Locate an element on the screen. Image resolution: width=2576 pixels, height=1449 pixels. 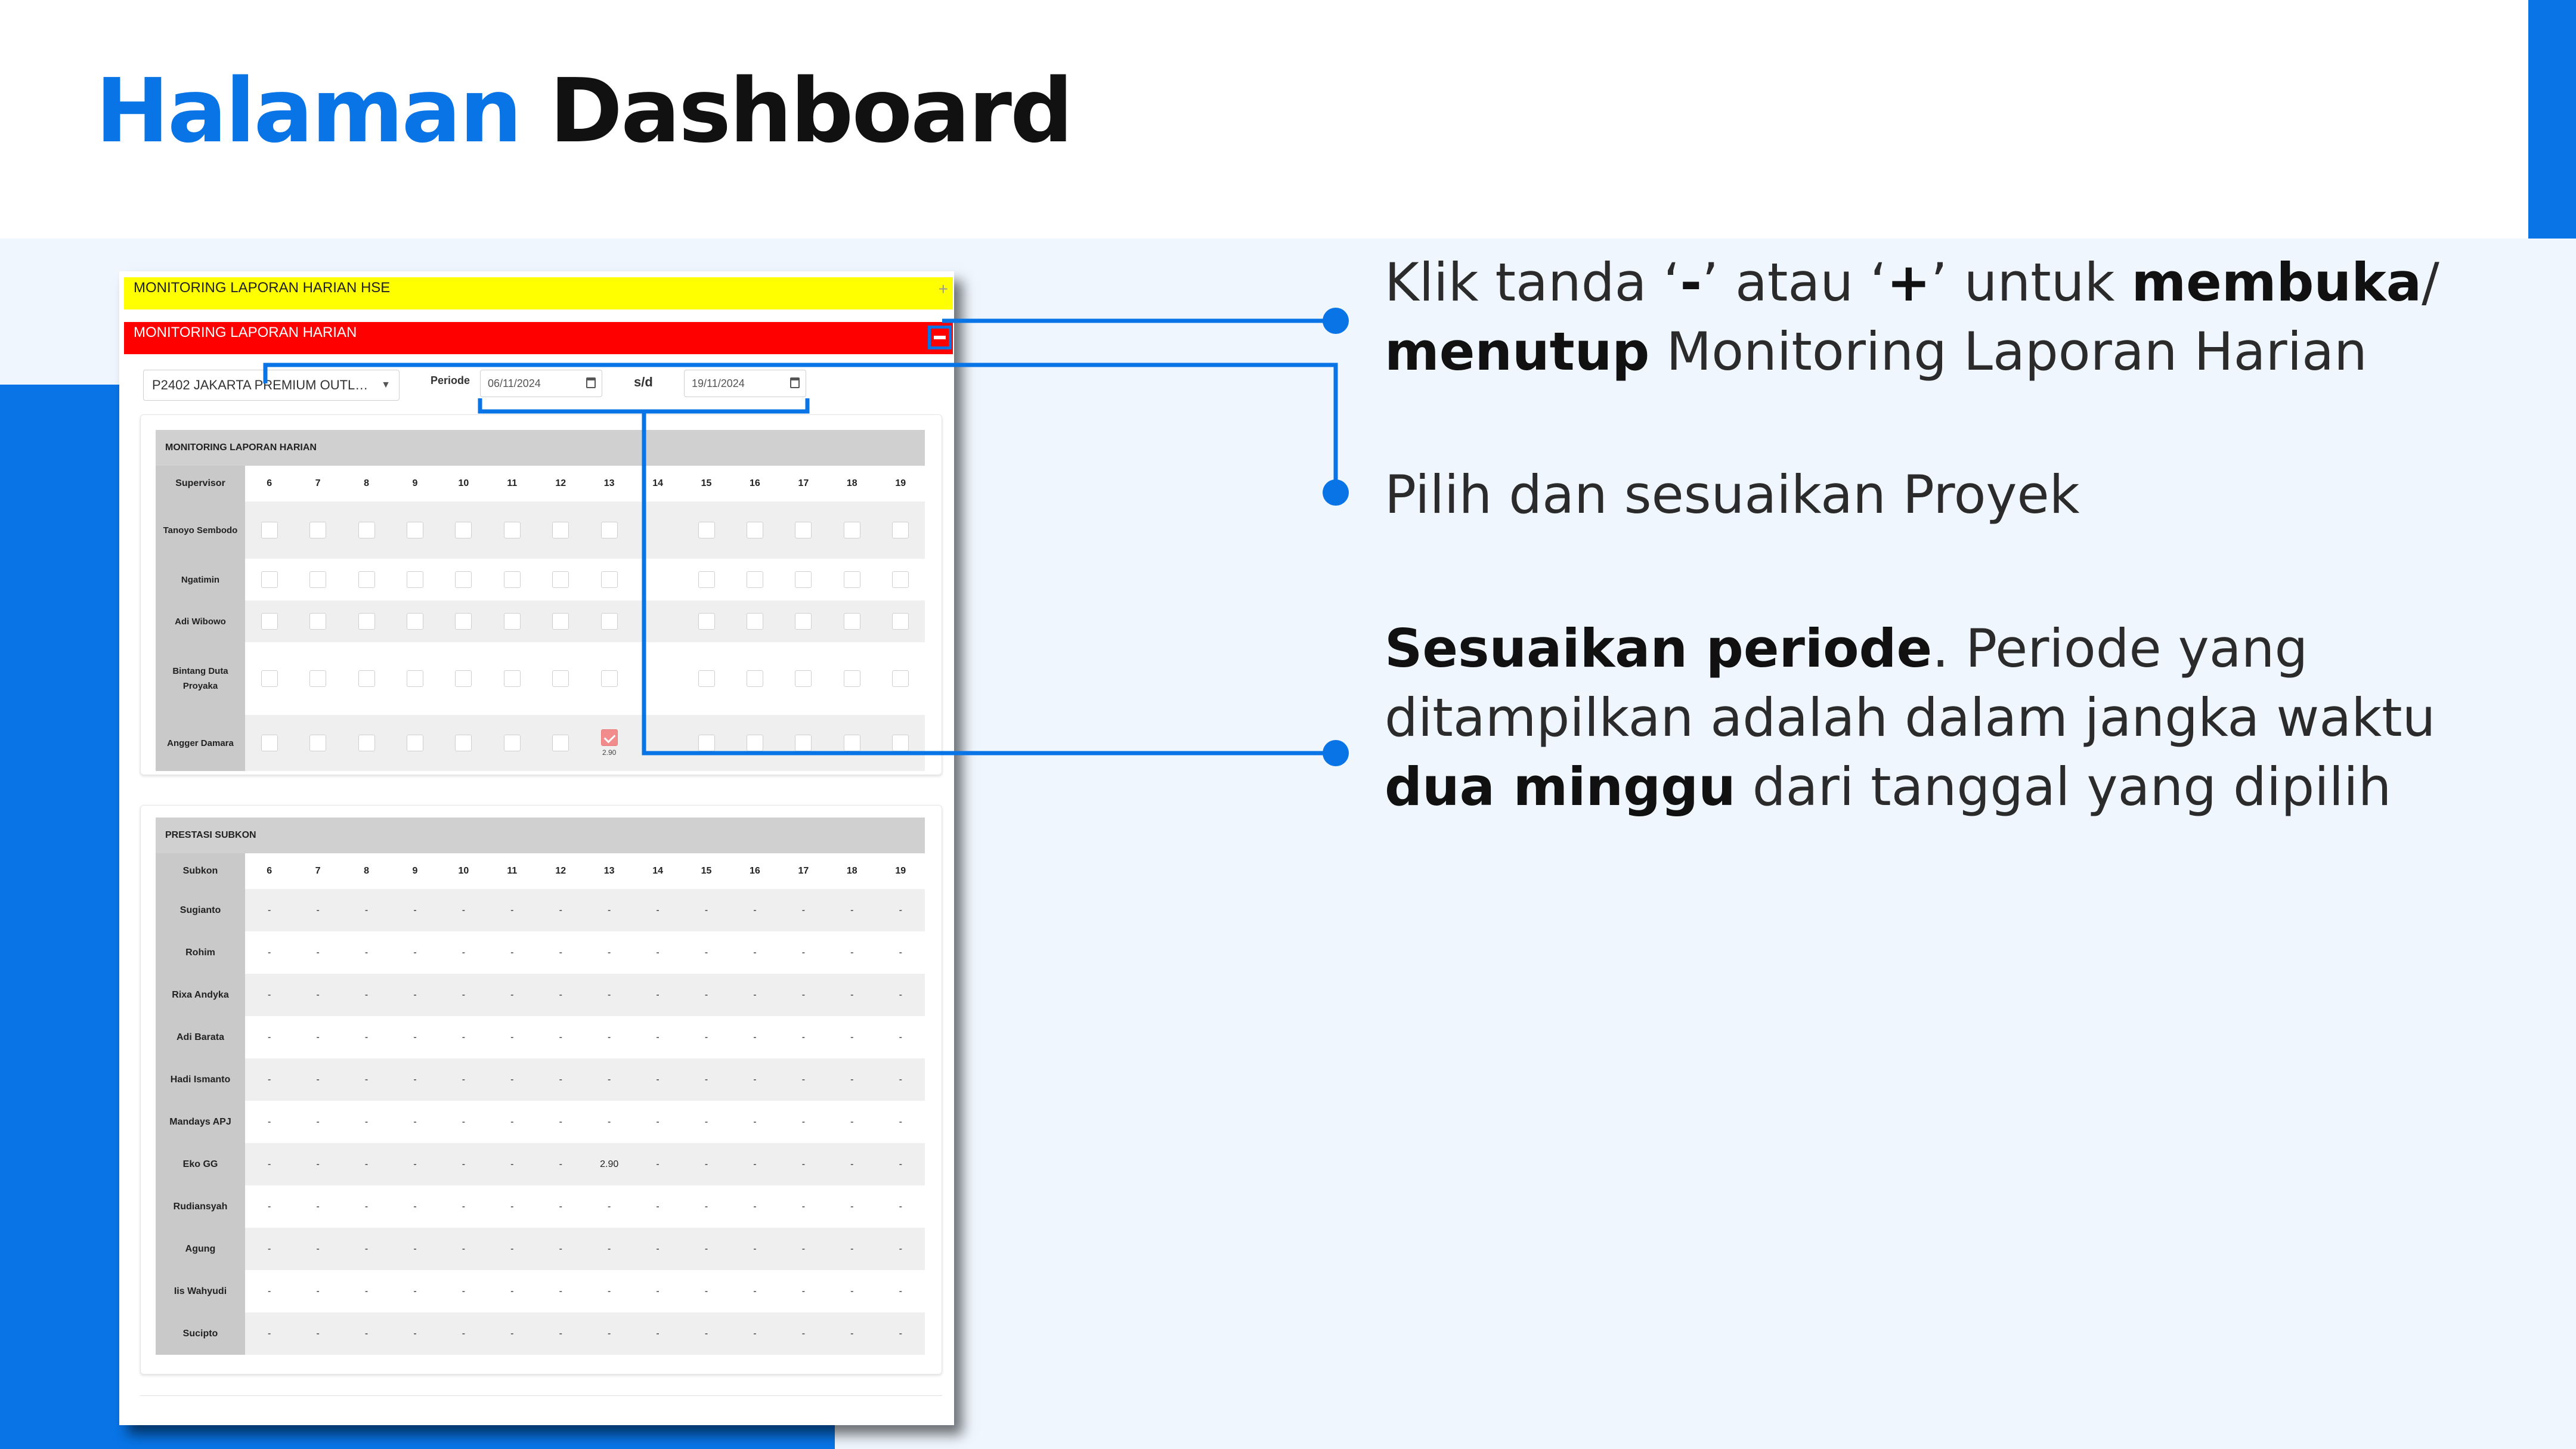
callout-bold: + is located at coordinates (1909, 282).